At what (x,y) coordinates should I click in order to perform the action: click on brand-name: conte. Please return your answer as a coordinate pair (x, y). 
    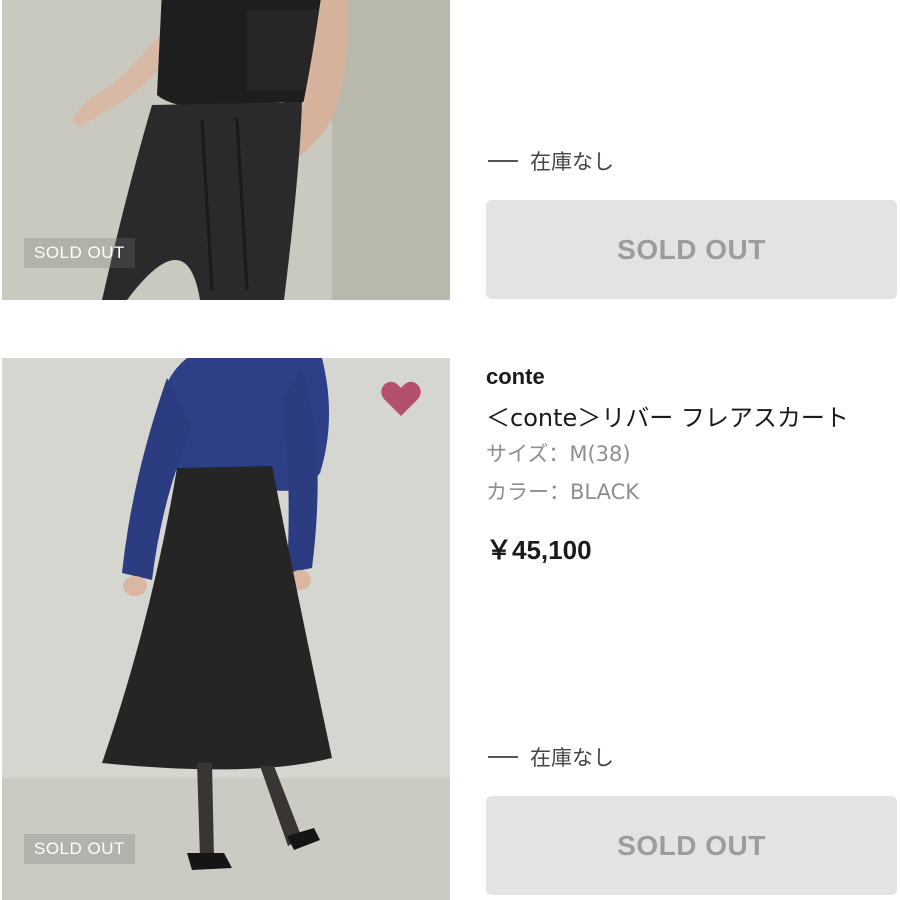
    Looking at the image, I should click on (515, 377).